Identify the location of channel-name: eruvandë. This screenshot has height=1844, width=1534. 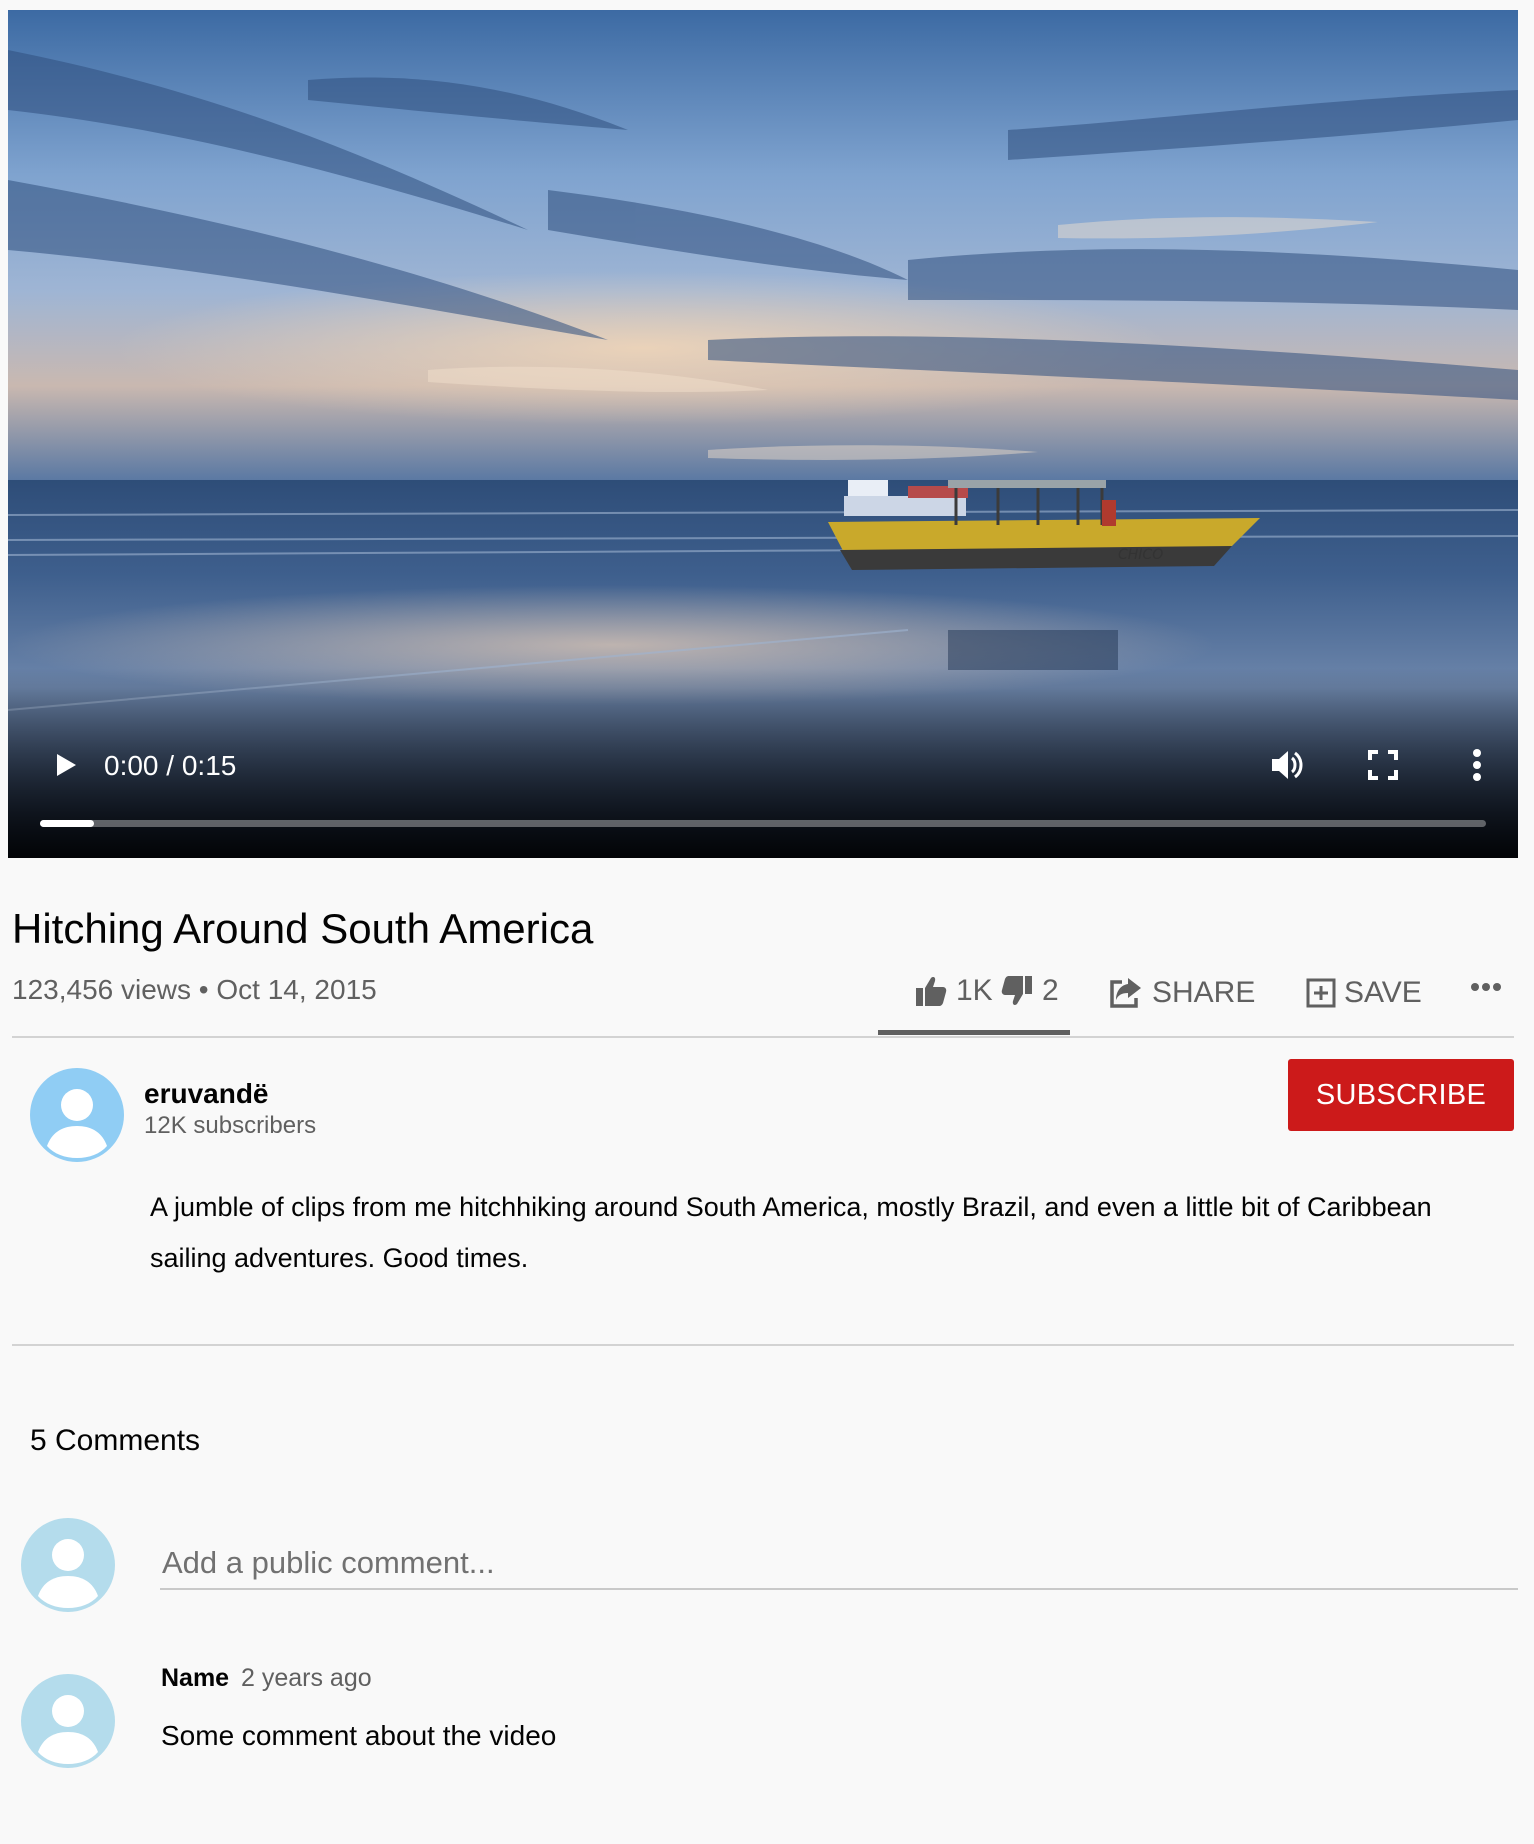
(206, 1094).